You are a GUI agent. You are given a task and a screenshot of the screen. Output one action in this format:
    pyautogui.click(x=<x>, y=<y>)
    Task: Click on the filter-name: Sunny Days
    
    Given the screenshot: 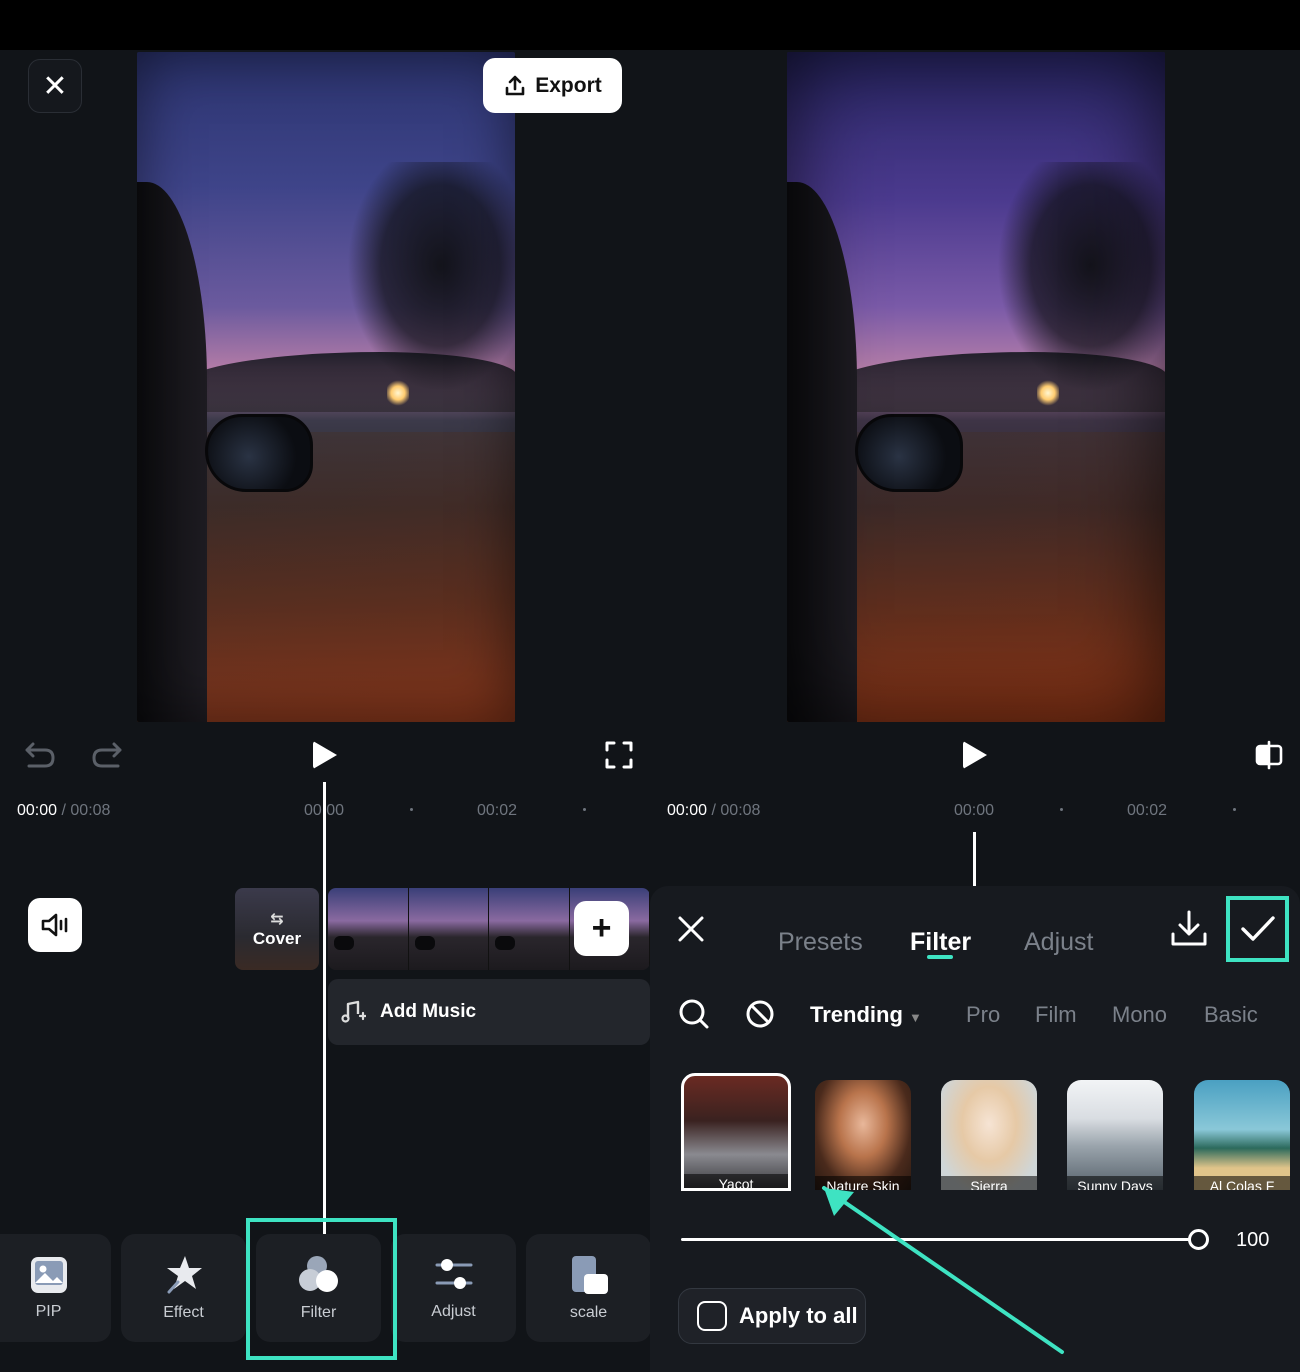 What is the action you would take?
    pyautogui.click(x=1115, y=1183)
    